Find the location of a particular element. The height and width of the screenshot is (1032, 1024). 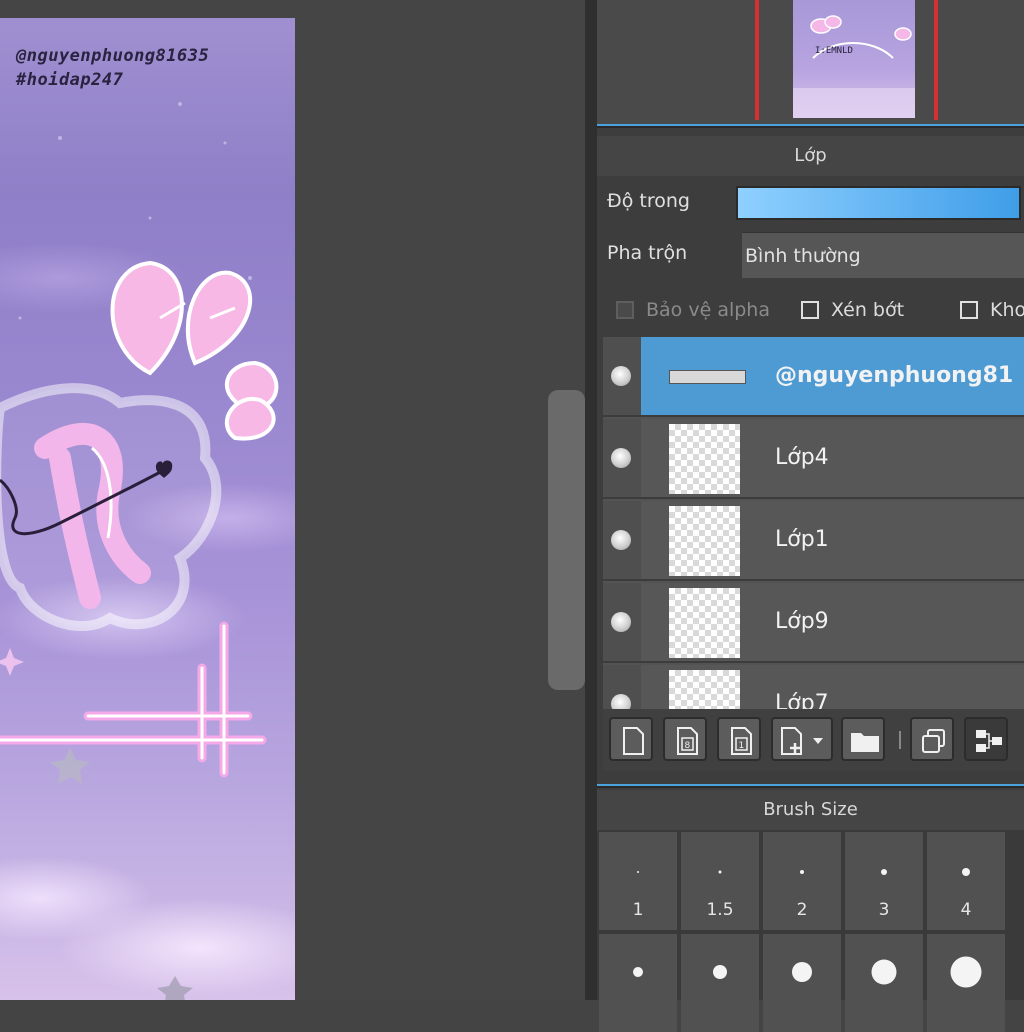

brush-size-label: 1 is located at coordinates (638, 910).